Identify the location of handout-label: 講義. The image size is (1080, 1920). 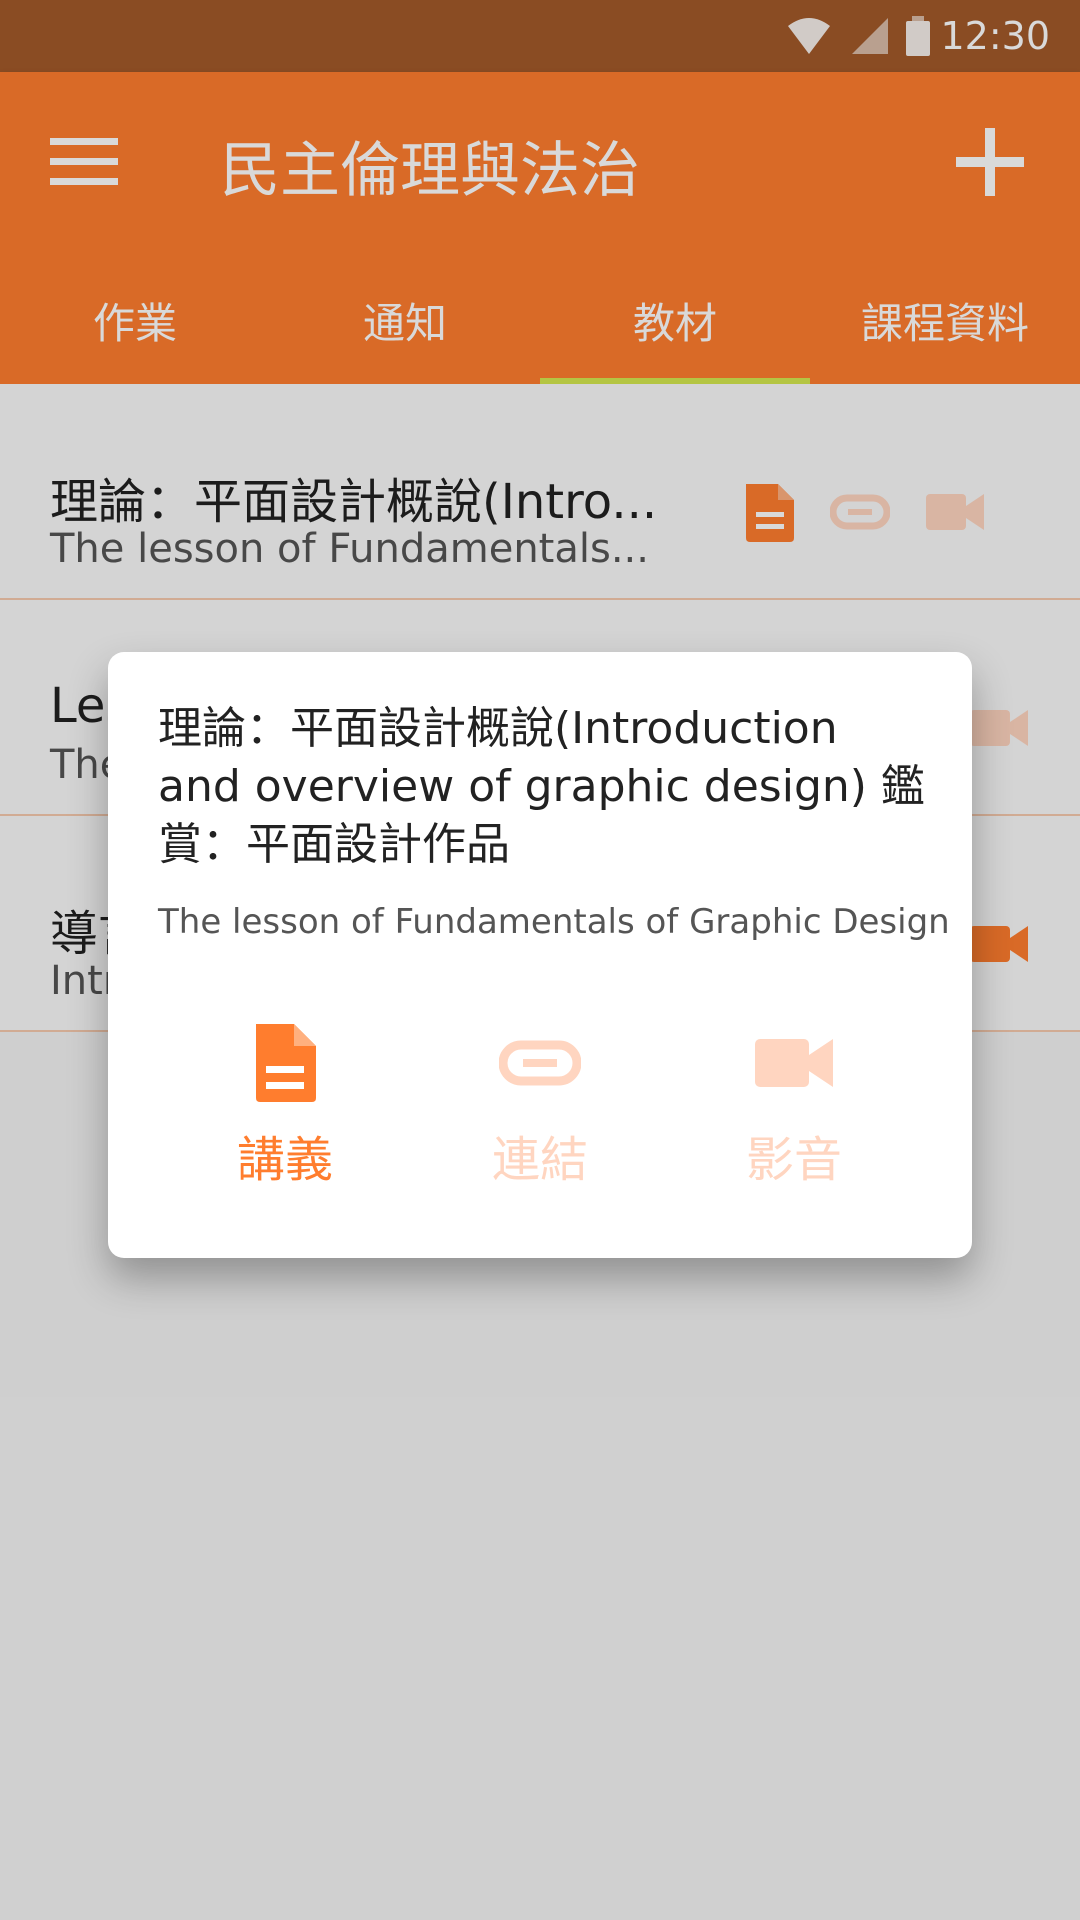
(284, 1160).